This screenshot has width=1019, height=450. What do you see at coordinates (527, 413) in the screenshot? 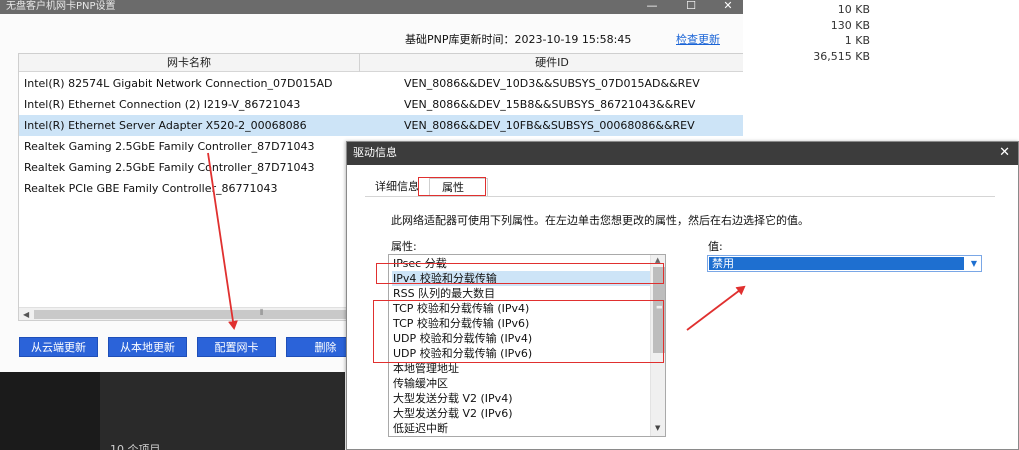
I see `property-item: 大型发送分载 V2 (IPv6)` at bounding box center [527, 413].